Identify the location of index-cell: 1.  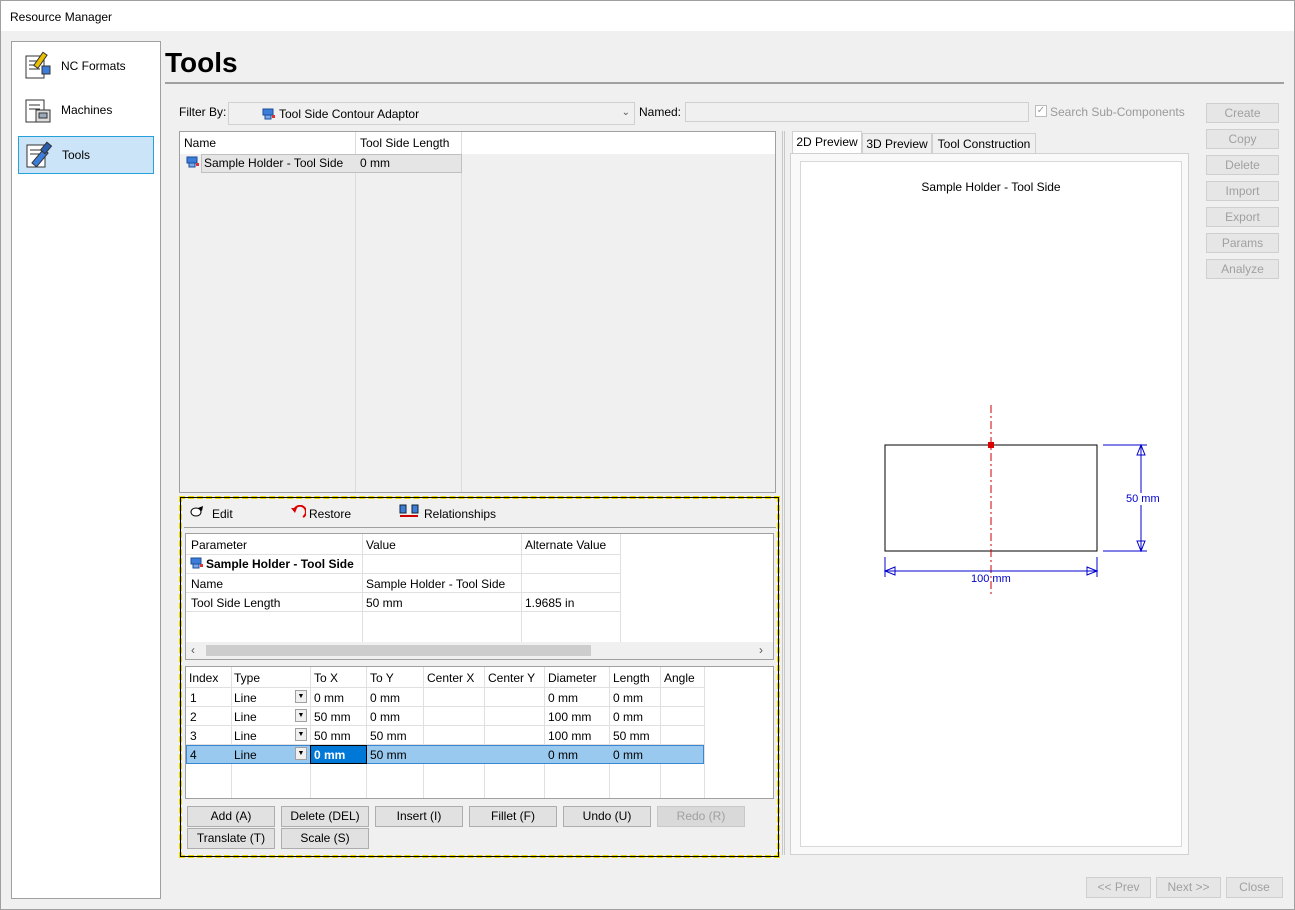
(193, 698).